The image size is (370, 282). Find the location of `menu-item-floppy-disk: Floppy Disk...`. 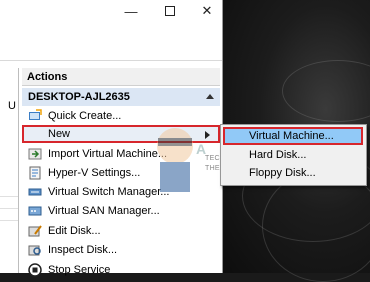

menu-item-floppy-disk: Floppy Disk... is located at coordinates (293, 173).